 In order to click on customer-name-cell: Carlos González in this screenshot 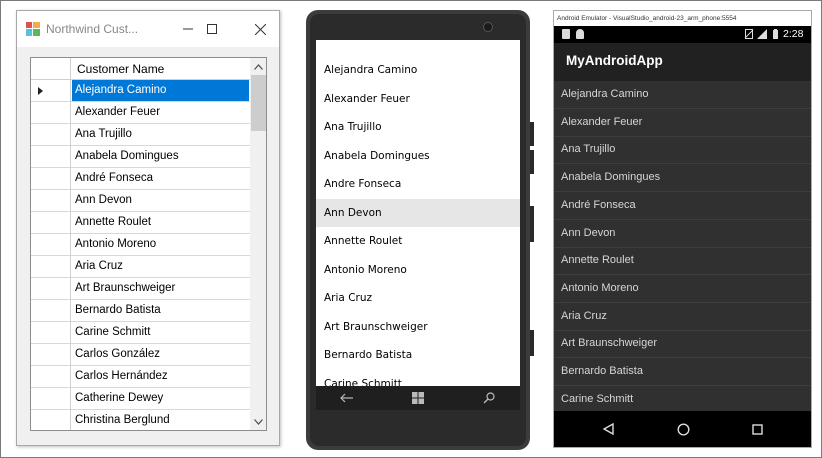, I will do `click(160, 354)`.